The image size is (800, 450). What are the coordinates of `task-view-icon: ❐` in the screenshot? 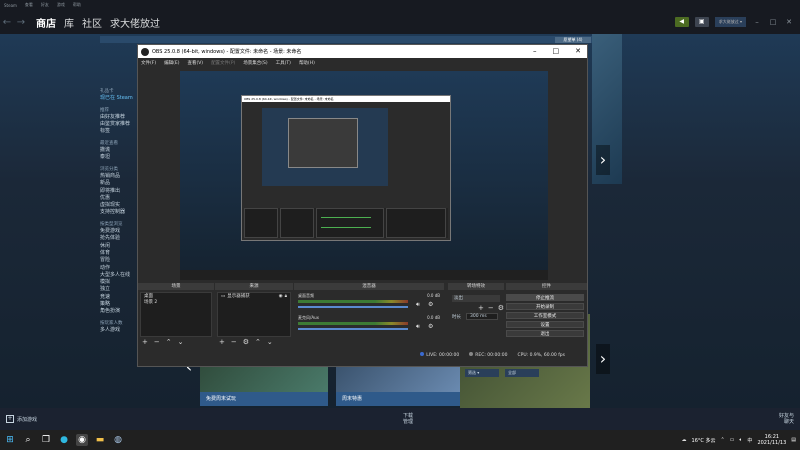 It's located at (46, 440).